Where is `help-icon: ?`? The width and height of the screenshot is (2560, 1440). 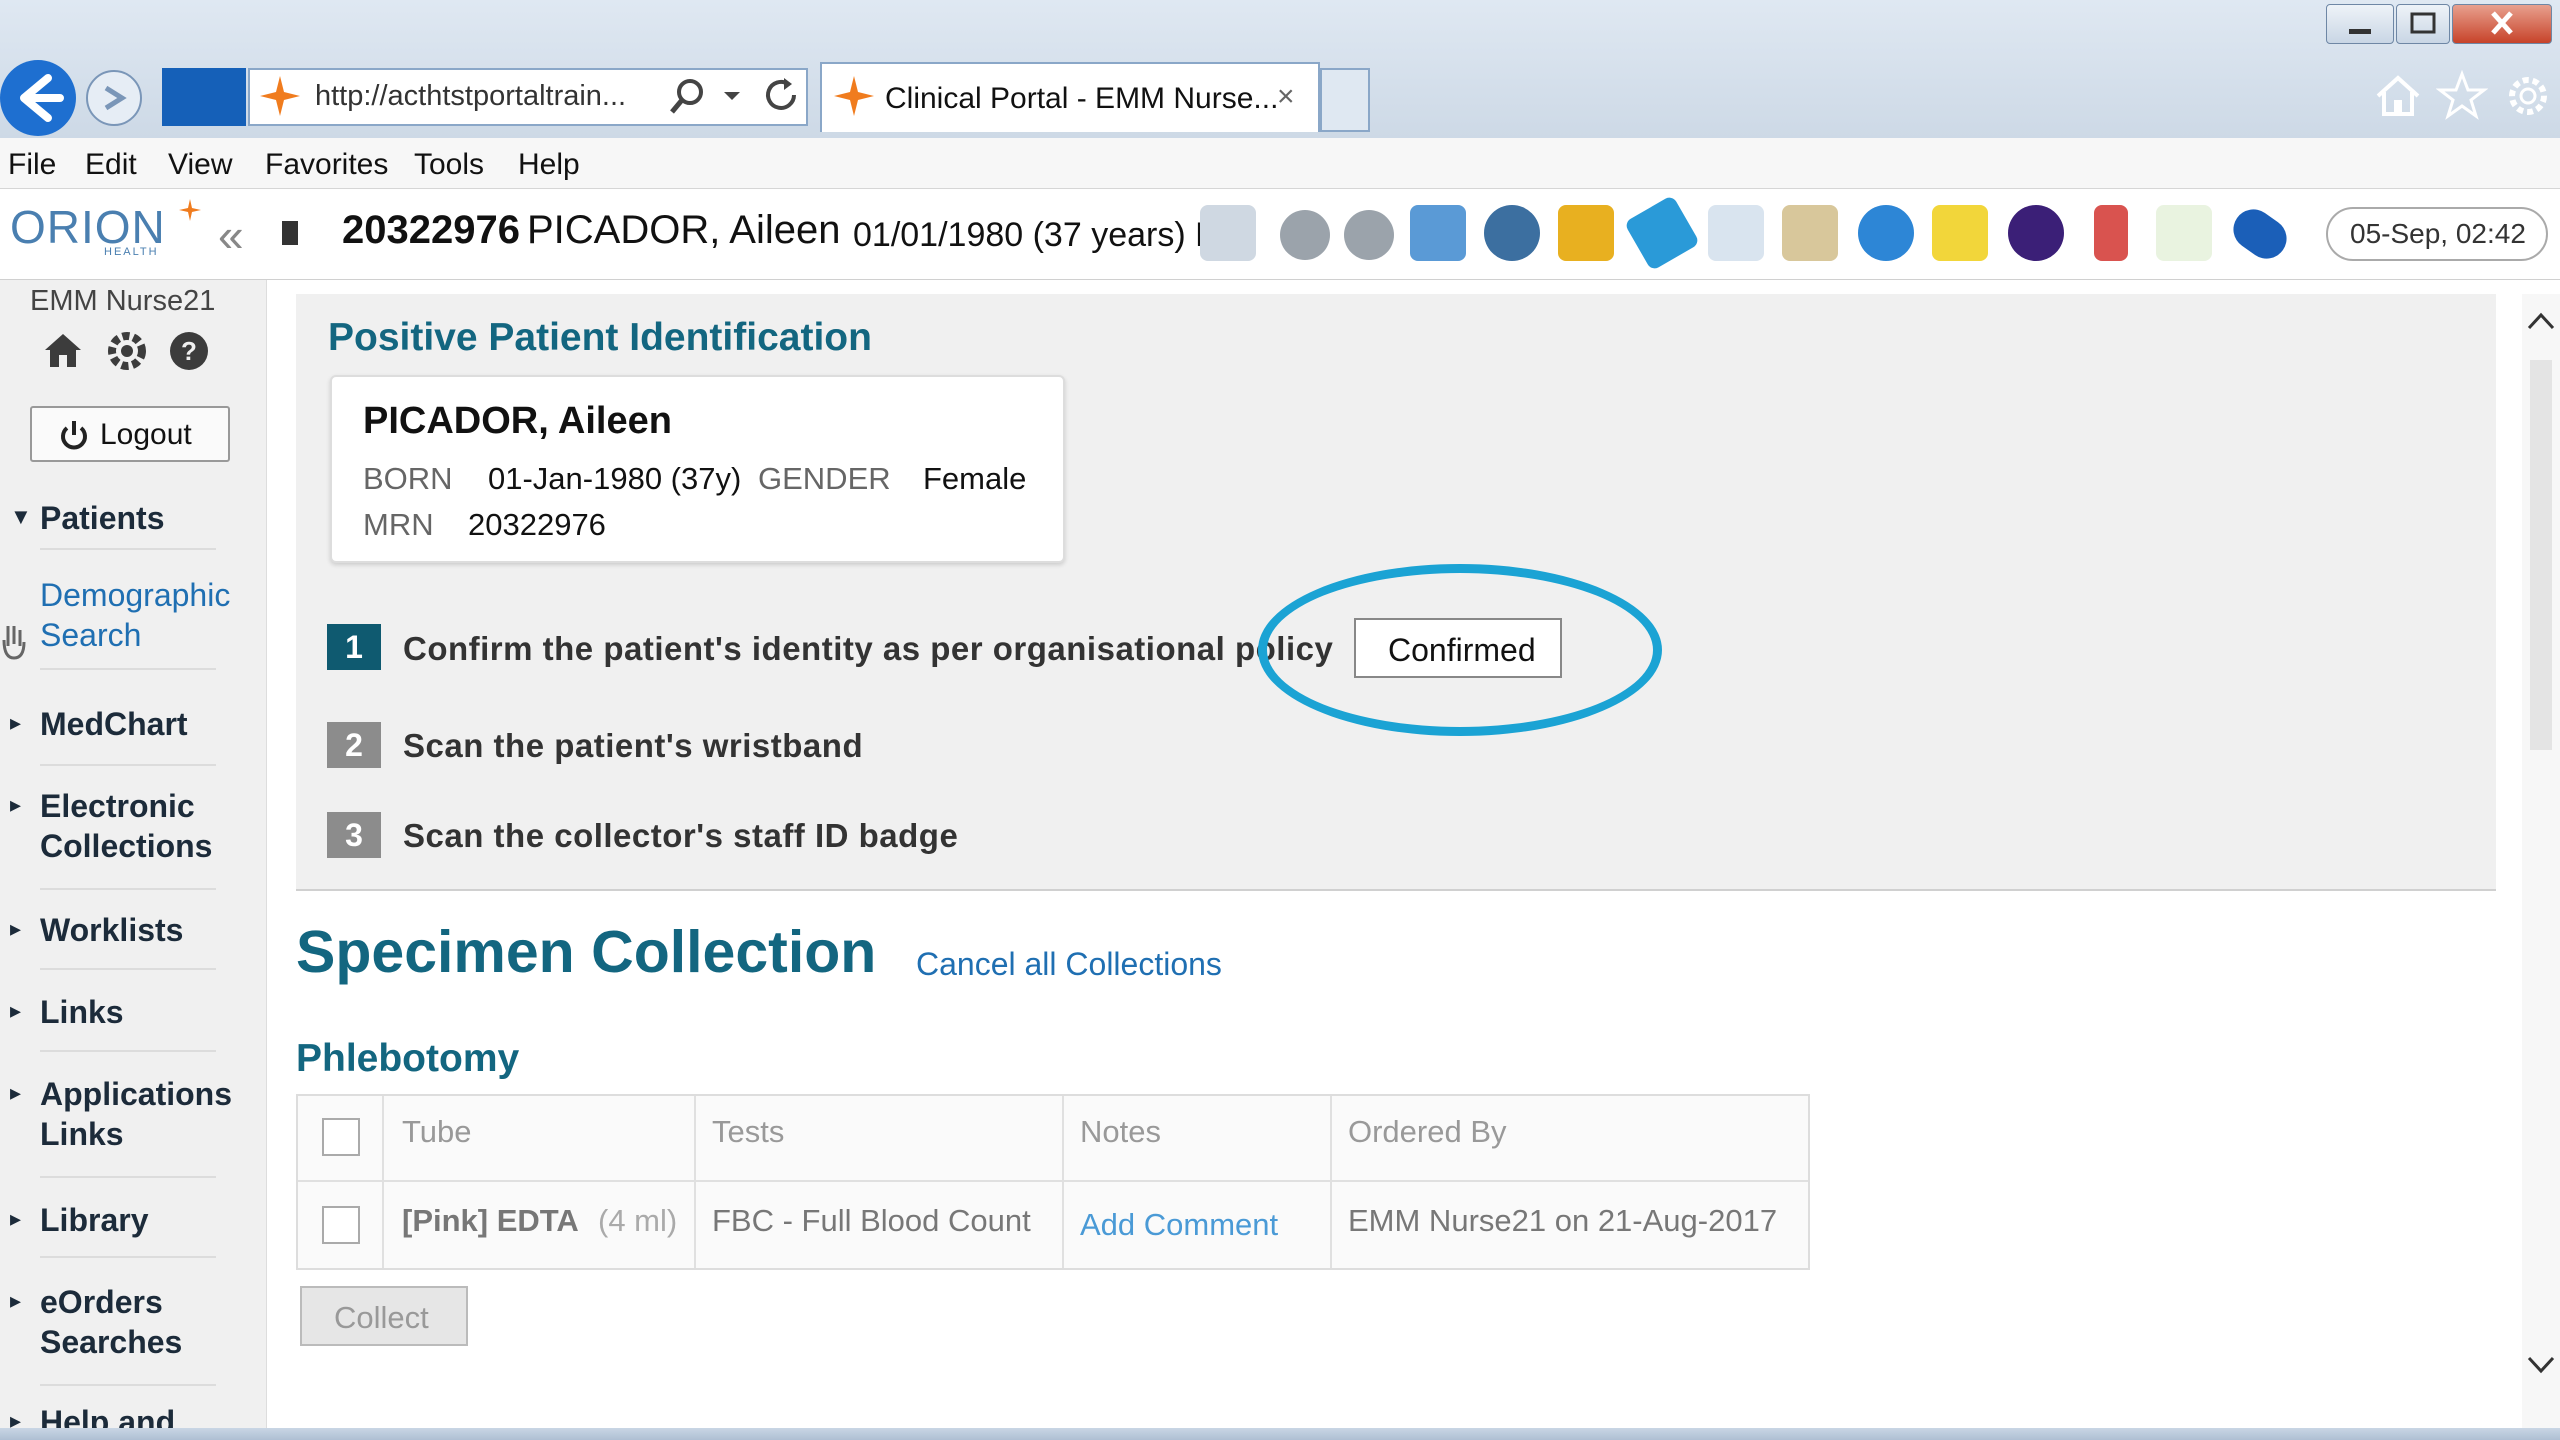 help-icon: ? is located at coordinates (189, 351).